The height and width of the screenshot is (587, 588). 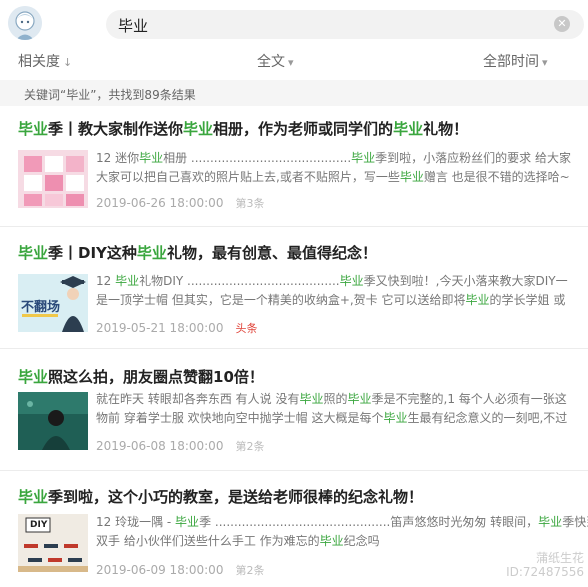 What do you see at coordinates (198, 399) in the screenshot?
I see `snippet-text: 就在昨天 转眼却各奔东西 有人说 没有` at bounding box center [198, 399].